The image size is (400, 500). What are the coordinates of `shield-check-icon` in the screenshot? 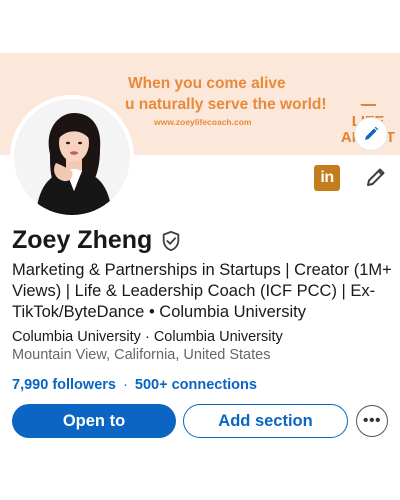 It's located at (171, 241).